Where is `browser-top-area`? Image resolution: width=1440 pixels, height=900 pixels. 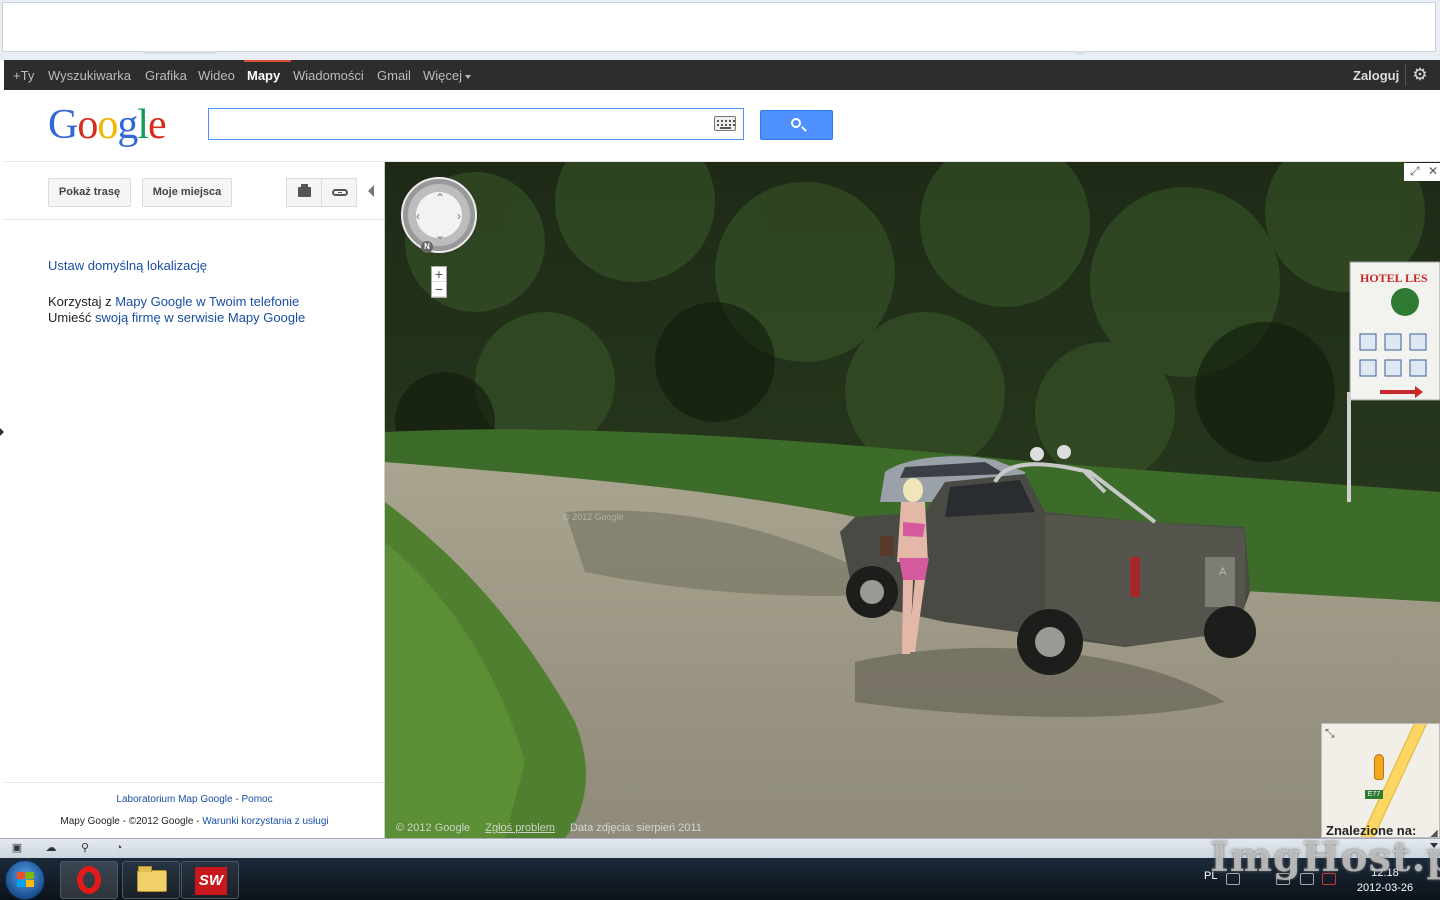 browser-top-area is located at coordinates (720, 30).